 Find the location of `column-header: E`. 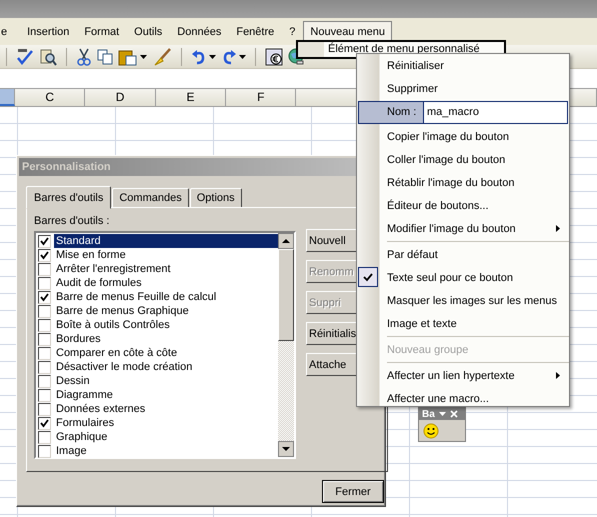

column-header: E is located at coordinates (191, 97).